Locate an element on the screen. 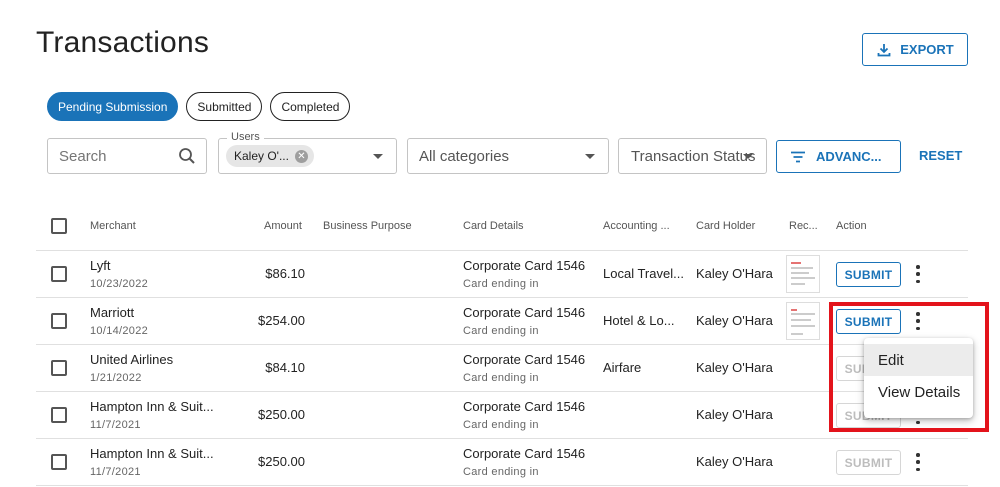  categories-value: All categories is located at coordinates (464, 156).